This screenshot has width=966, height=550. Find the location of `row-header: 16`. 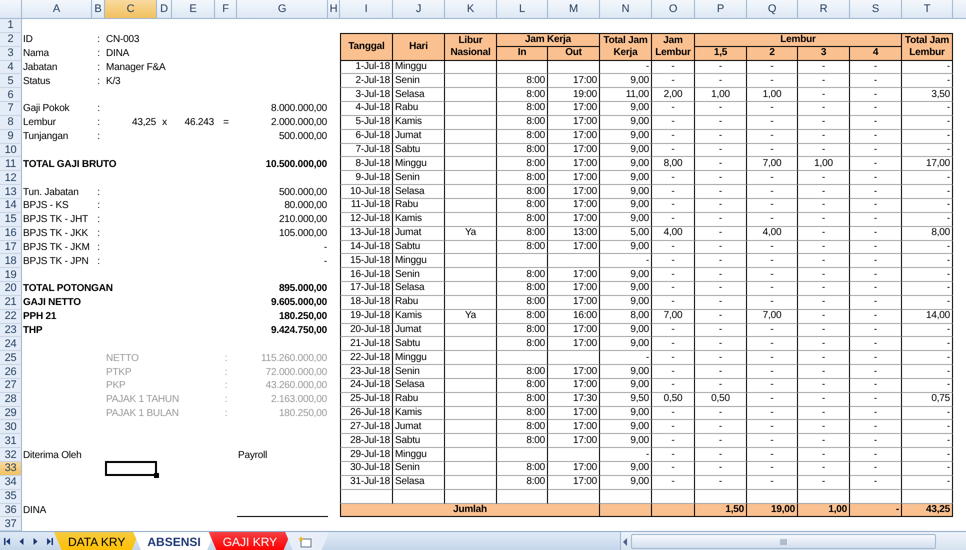

row-header: 16 is located at coordinates (11, 233).